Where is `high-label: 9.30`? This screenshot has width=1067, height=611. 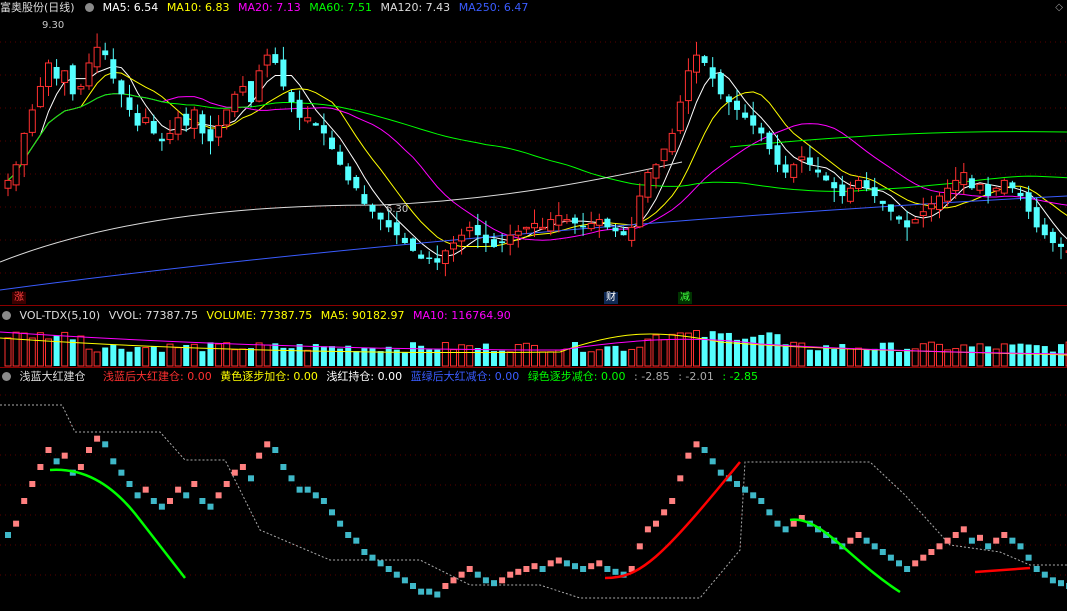 high-label: 9.30 is located at coordinates (53, 25).